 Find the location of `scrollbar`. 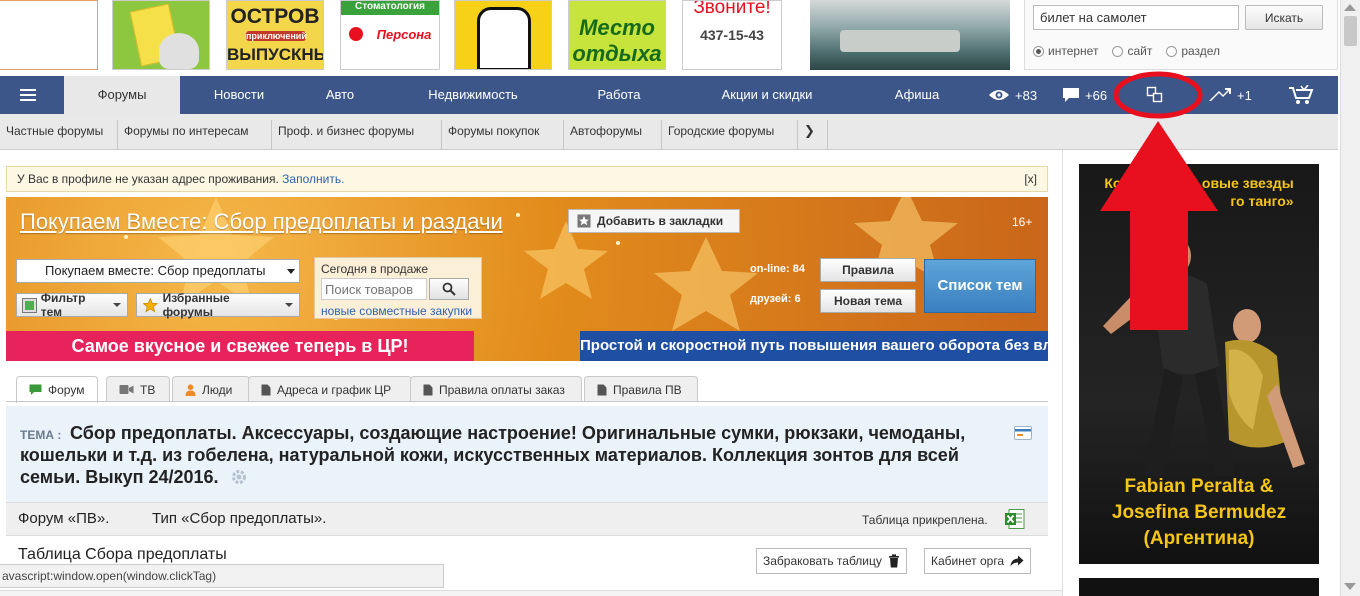

scrollbar is located at coordinates (1350, 298).